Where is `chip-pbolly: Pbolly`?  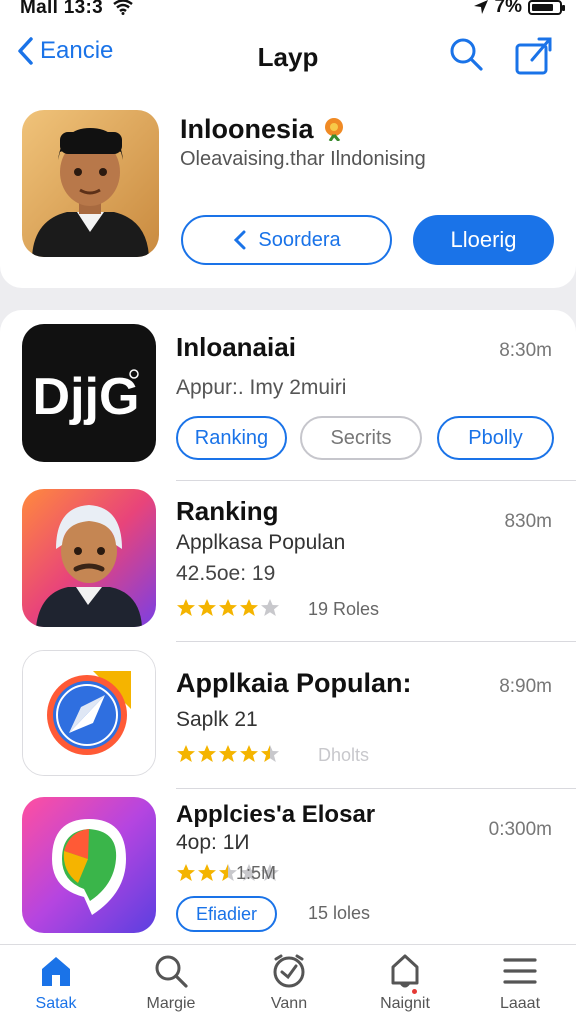 chip-pbolly: Pbolly is located at coordinates (495, 438).